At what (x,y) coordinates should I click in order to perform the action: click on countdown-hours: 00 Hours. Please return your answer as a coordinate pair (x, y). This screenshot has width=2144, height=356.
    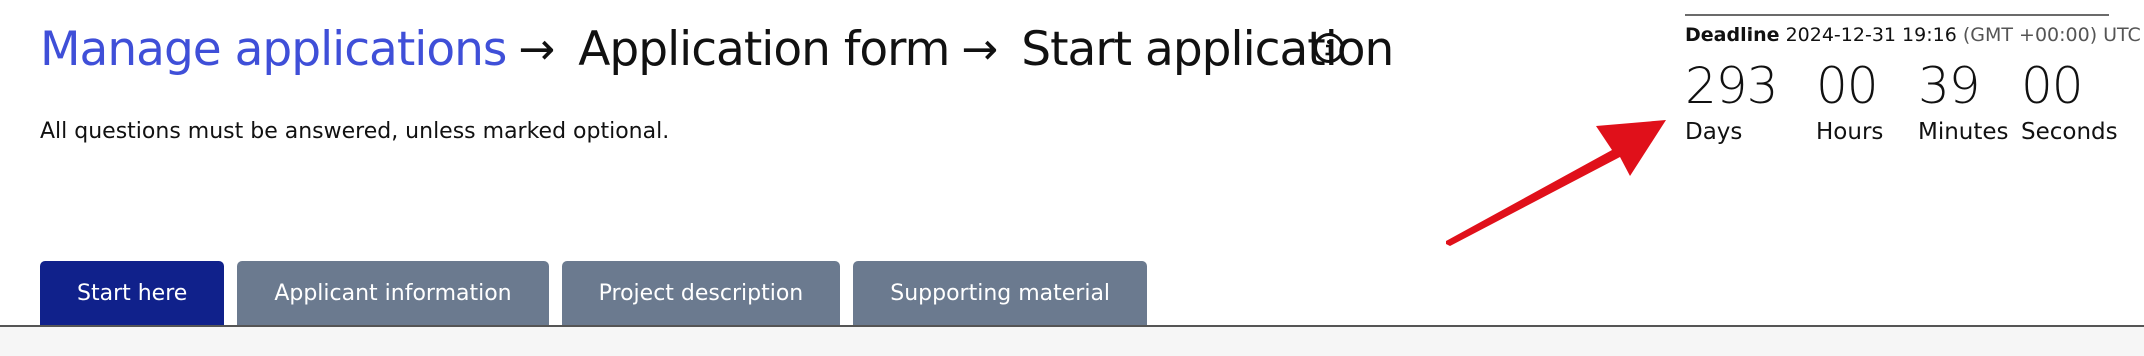
    Looking at the image, I should click on (1849, 102).